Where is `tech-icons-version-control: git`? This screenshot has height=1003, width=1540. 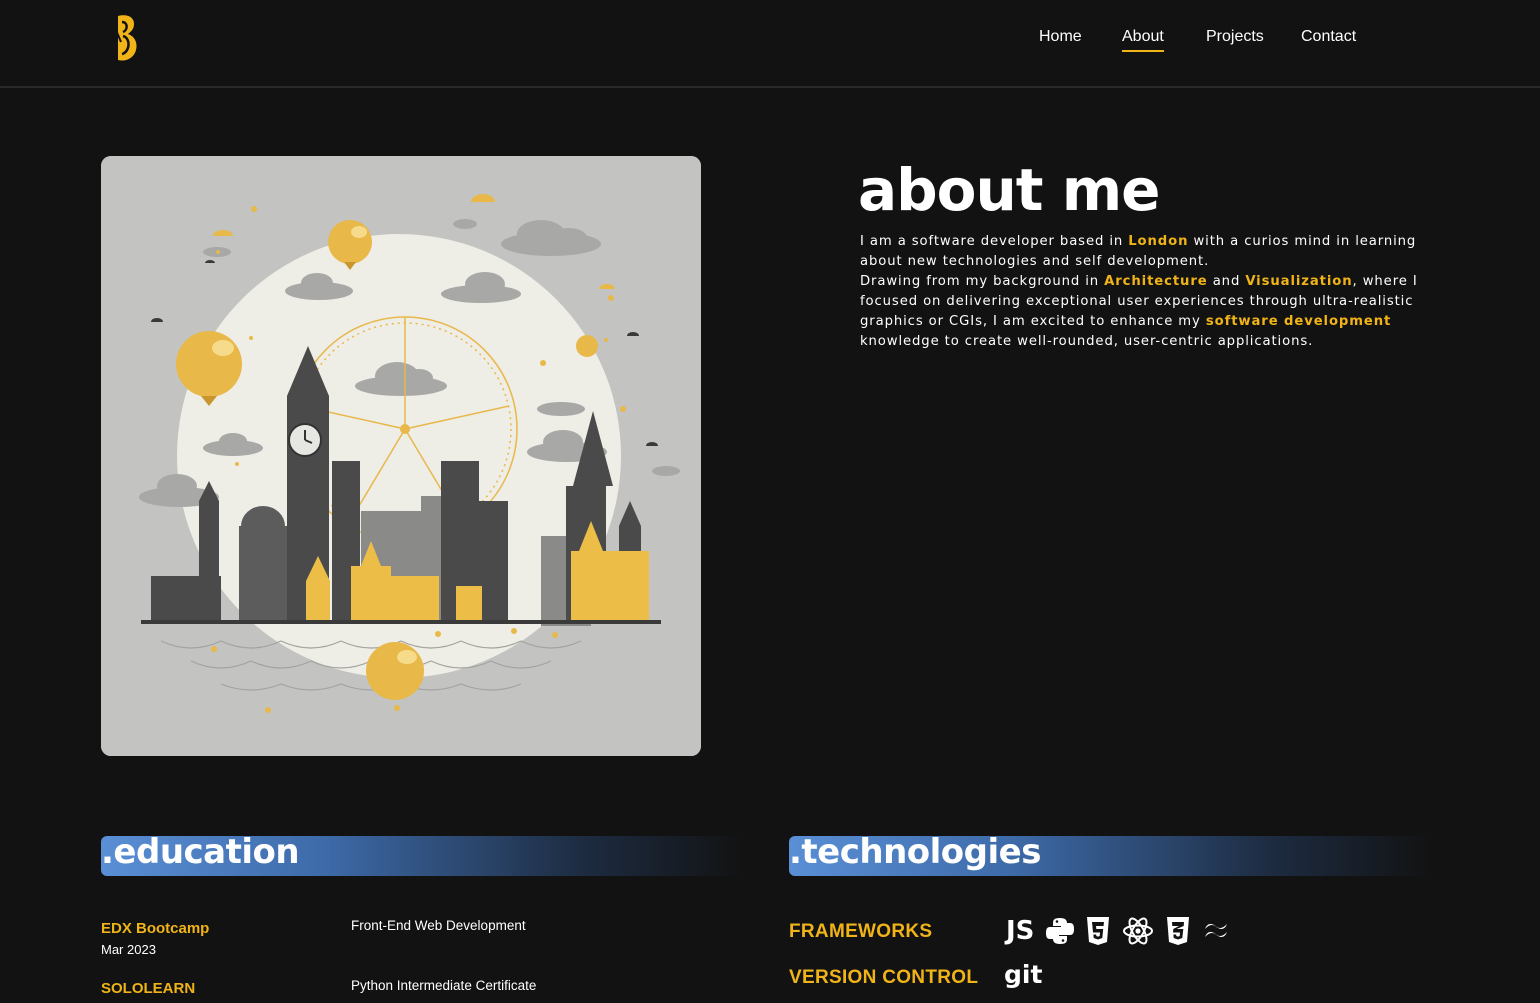 tech-icons-version-control: git is located at coordinates (1029, 975).